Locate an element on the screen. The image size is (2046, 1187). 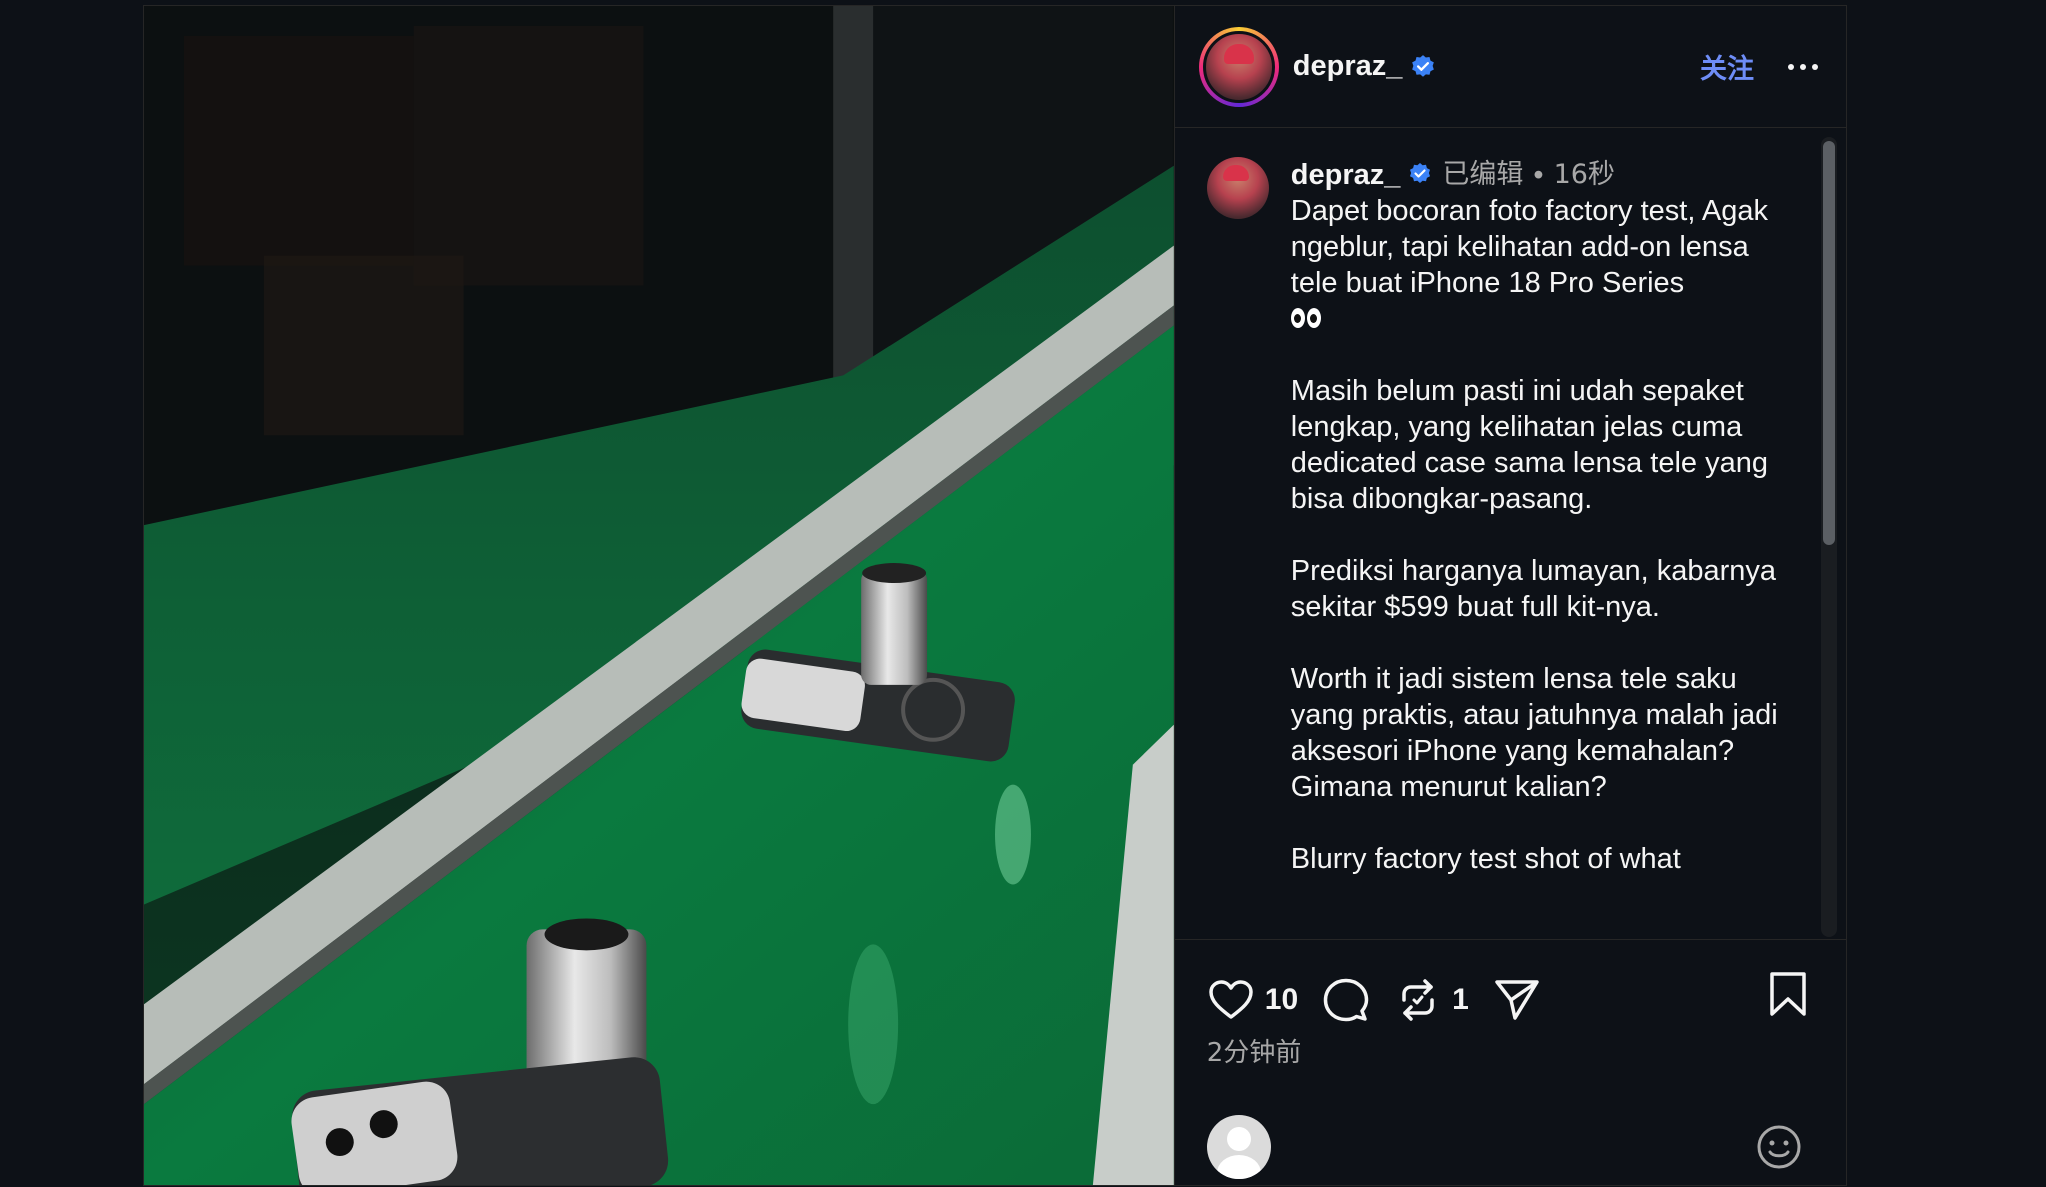
bookmark-icon is located at coordinates (1788, 994).